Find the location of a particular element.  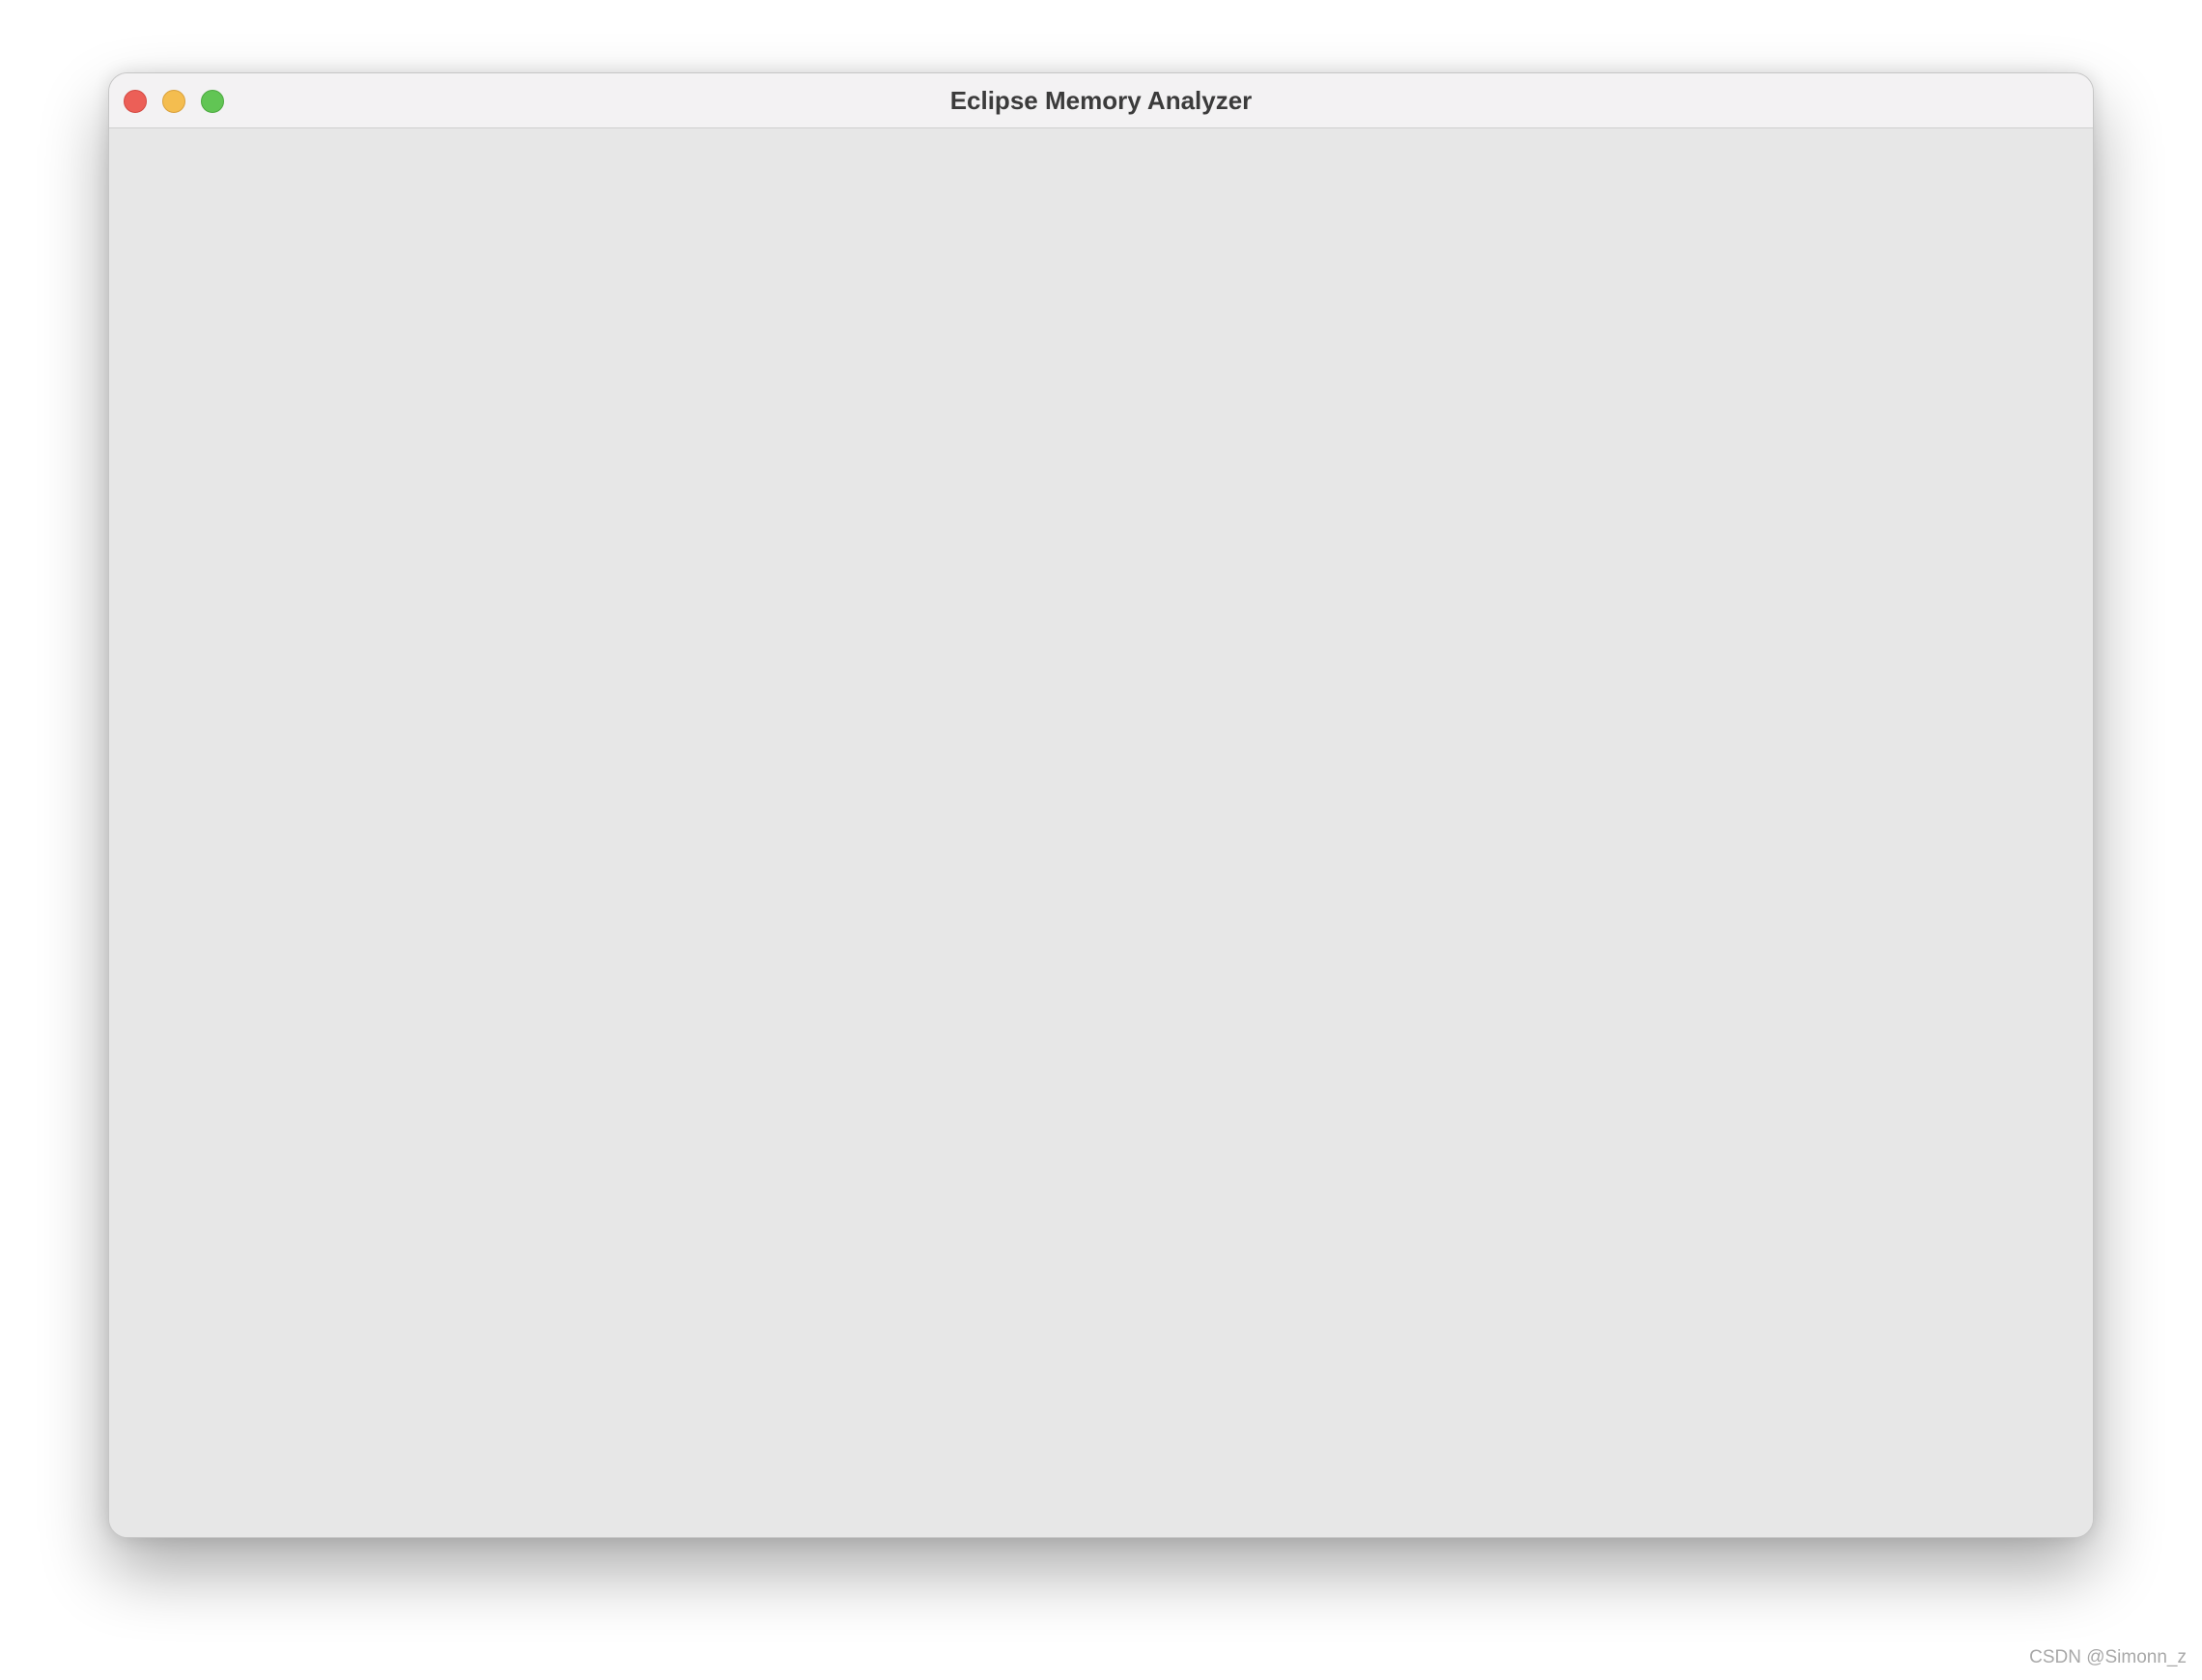

title-bar: Eclipse Memory Analyzer is located at coordinates (1101, 101).